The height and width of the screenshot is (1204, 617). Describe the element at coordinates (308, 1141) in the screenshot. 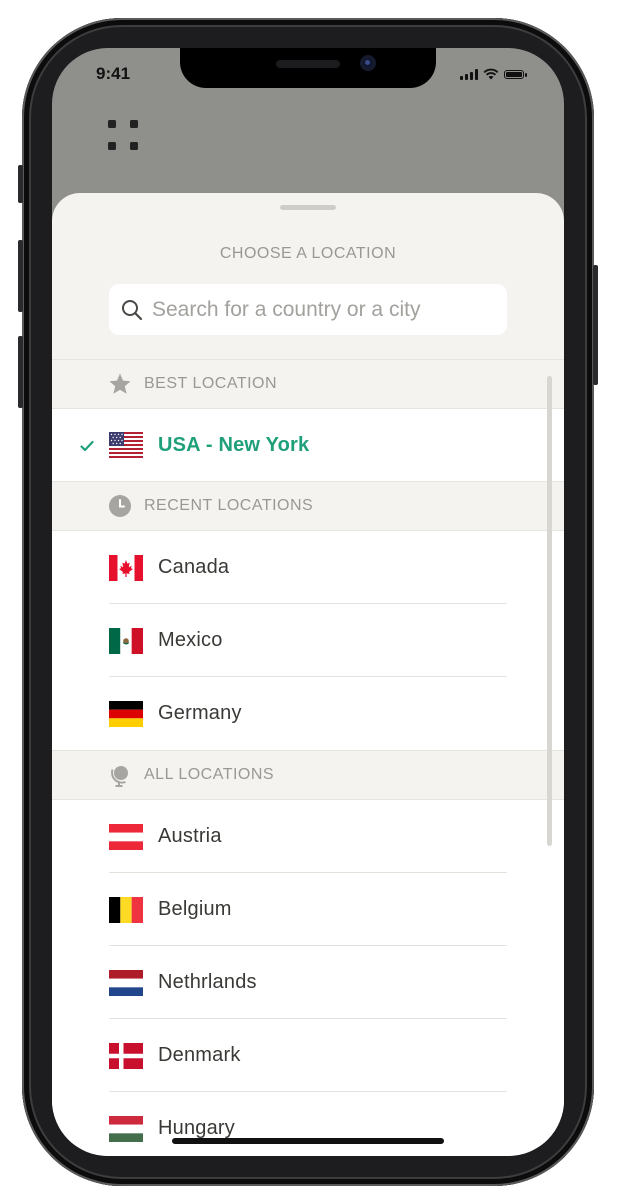

I see `home-indicator` at that location.